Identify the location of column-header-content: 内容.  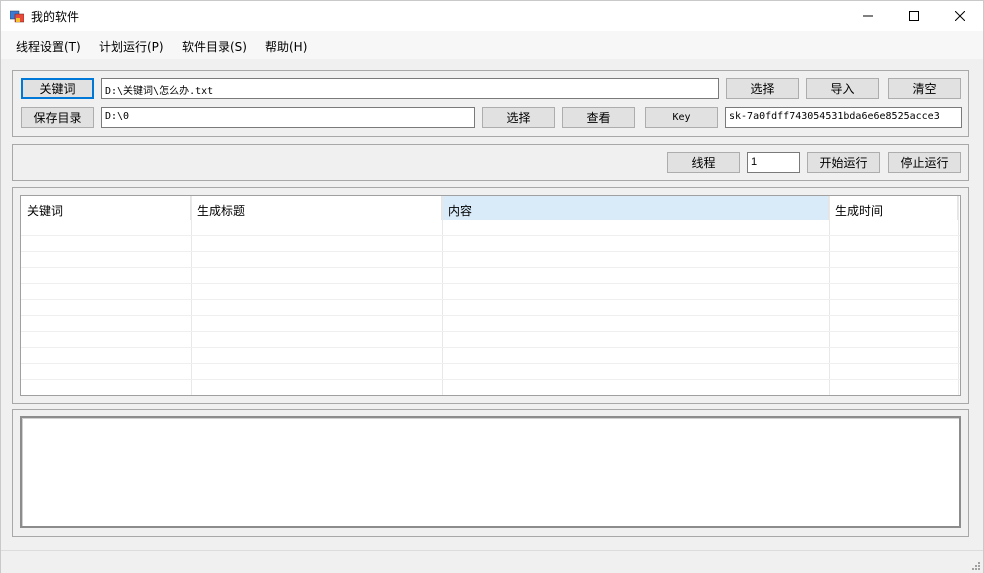
(635, 208).